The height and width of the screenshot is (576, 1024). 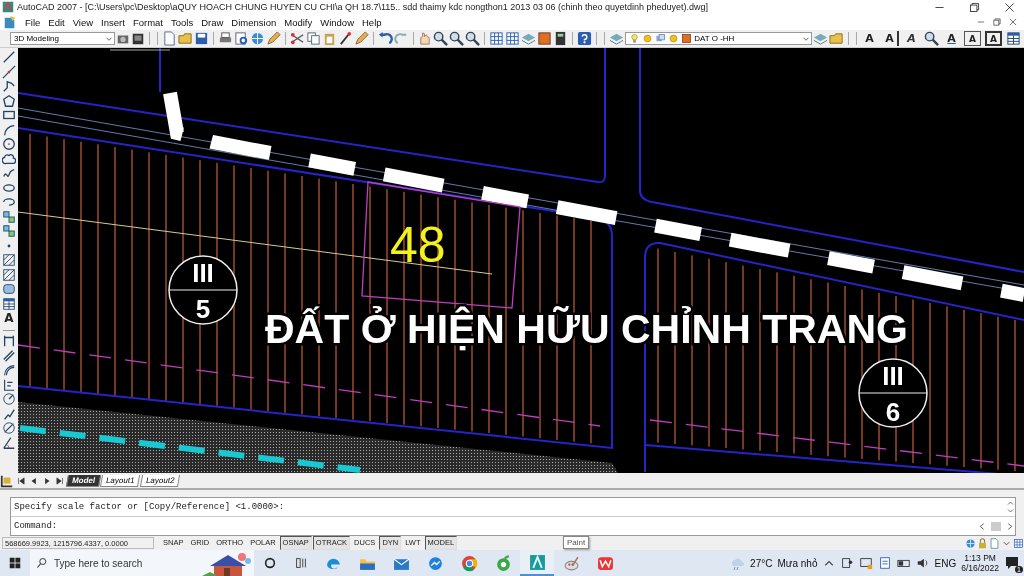 I want to click on section-number: 5, so click(x=203, y=309).